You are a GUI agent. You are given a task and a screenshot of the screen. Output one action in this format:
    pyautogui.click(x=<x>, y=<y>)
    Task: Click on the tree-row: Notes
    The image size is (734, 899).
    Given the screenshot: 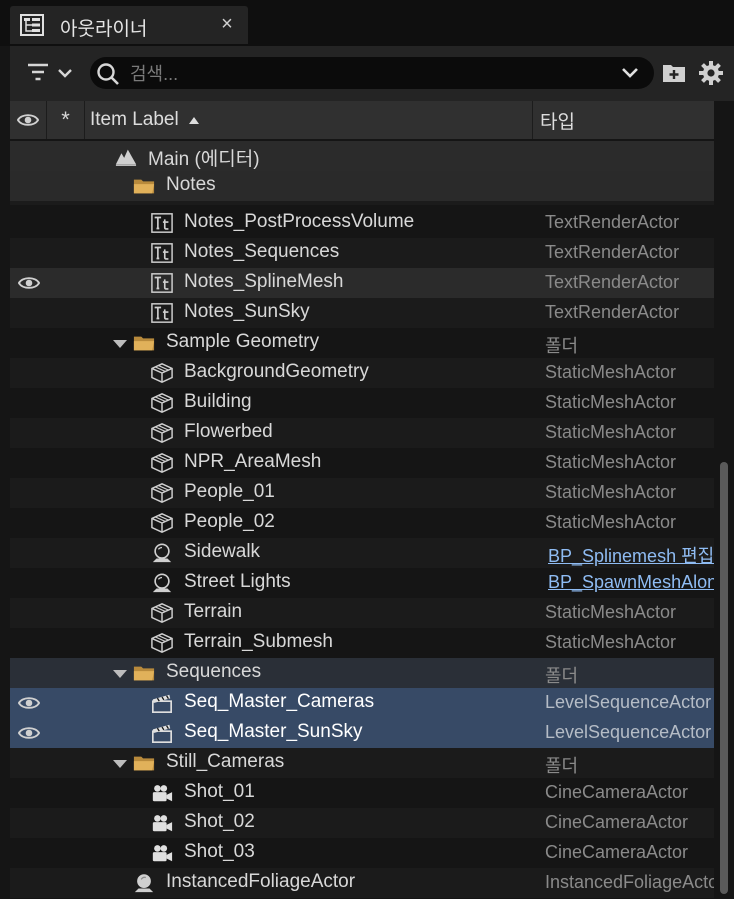 What is the action you would take?
    pyautogui.click(x=362, y=186)
    